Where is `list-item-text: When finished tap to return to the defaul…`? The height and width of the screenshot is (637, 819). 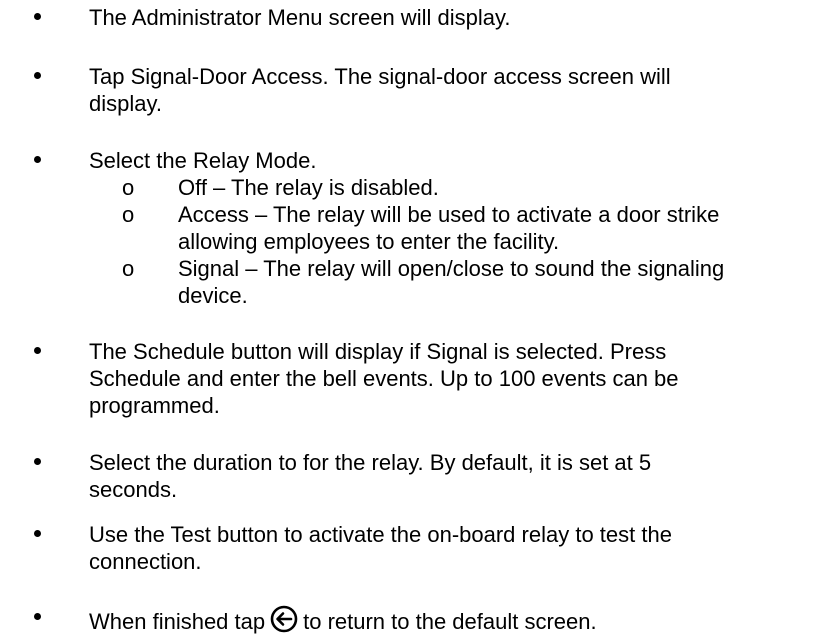 list-item-text: When finished tap to return to the defaul… is located at coordinates (449, 619).